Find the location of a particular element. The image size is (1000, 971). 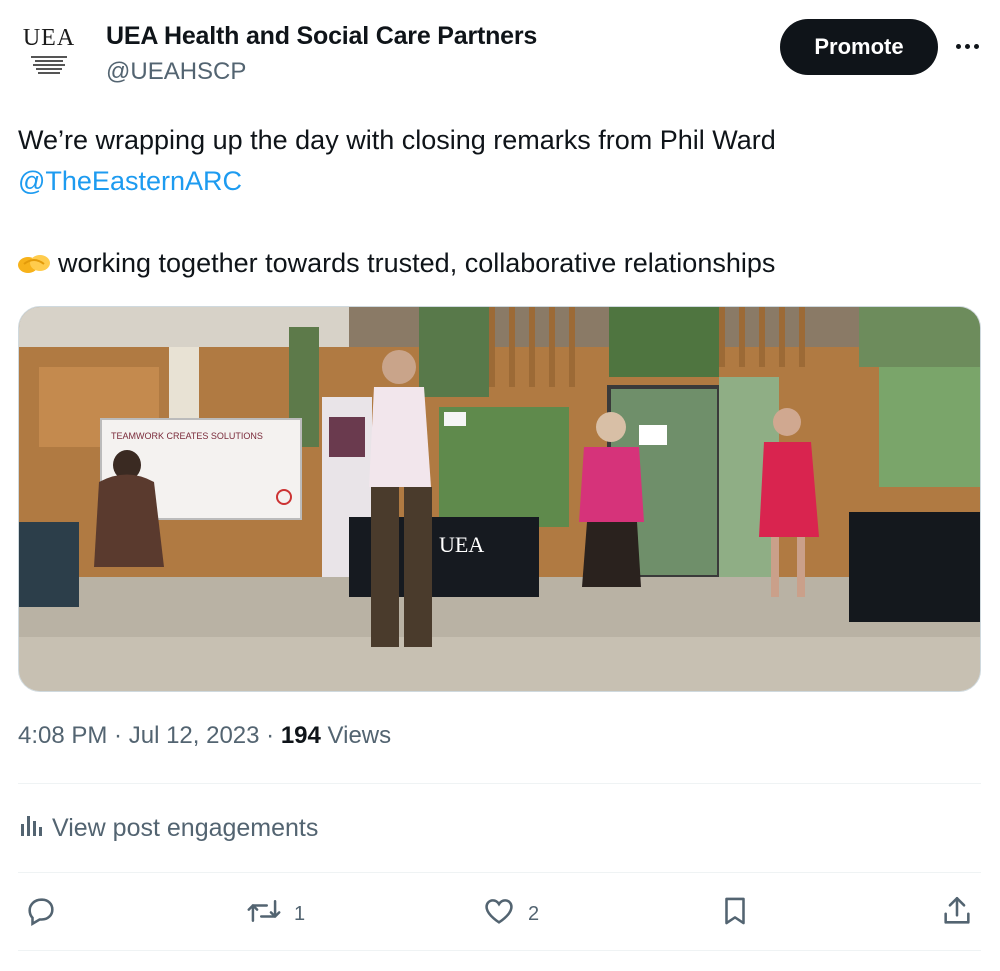

mention-link: @TheEasternARC is located at coordinates (498, 181).